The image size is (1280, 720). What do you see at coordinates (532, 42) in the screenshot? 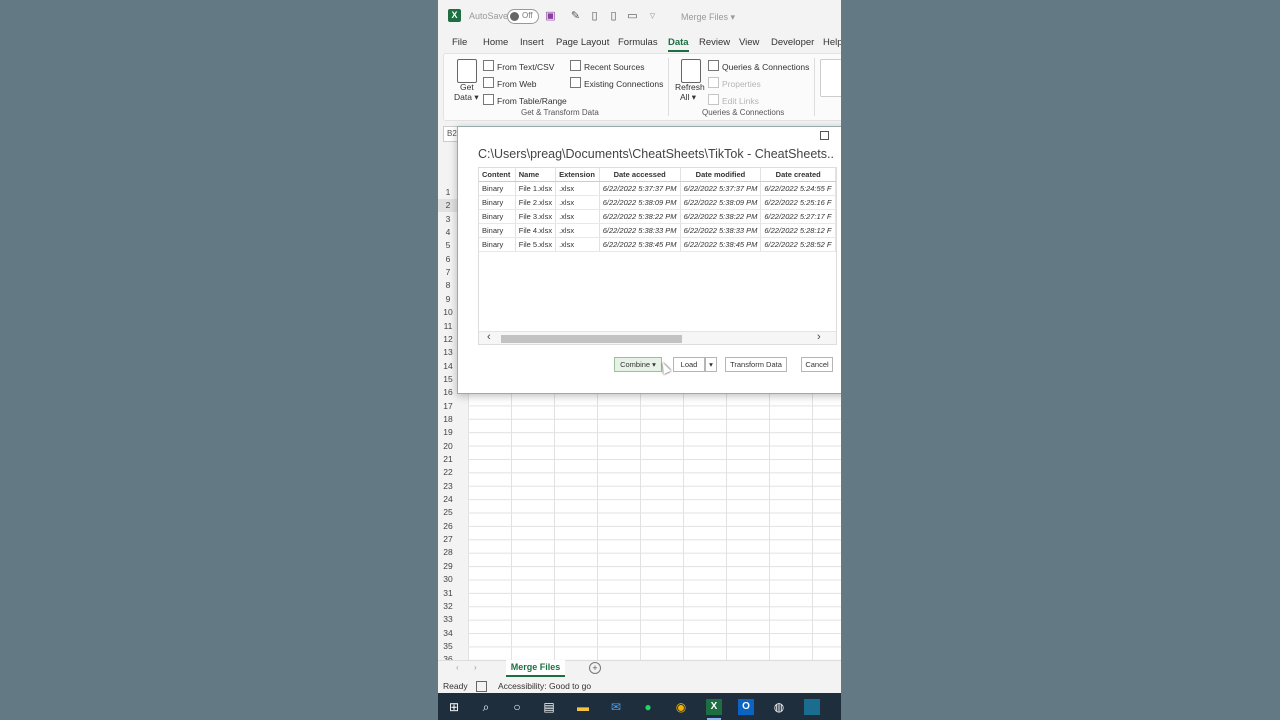
I see `tab-insert: Insert` at bounding box center [532, 42].